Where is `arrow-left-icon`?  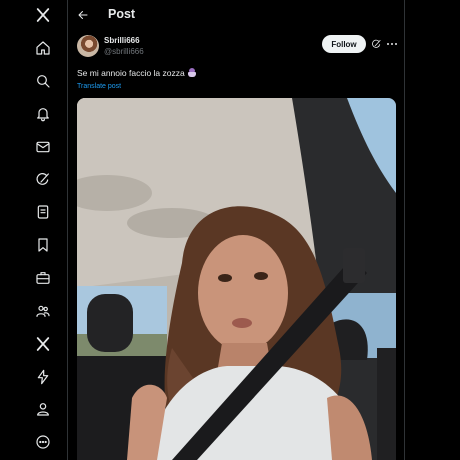 arrow-left-icon is located at coordinates (83, 15).